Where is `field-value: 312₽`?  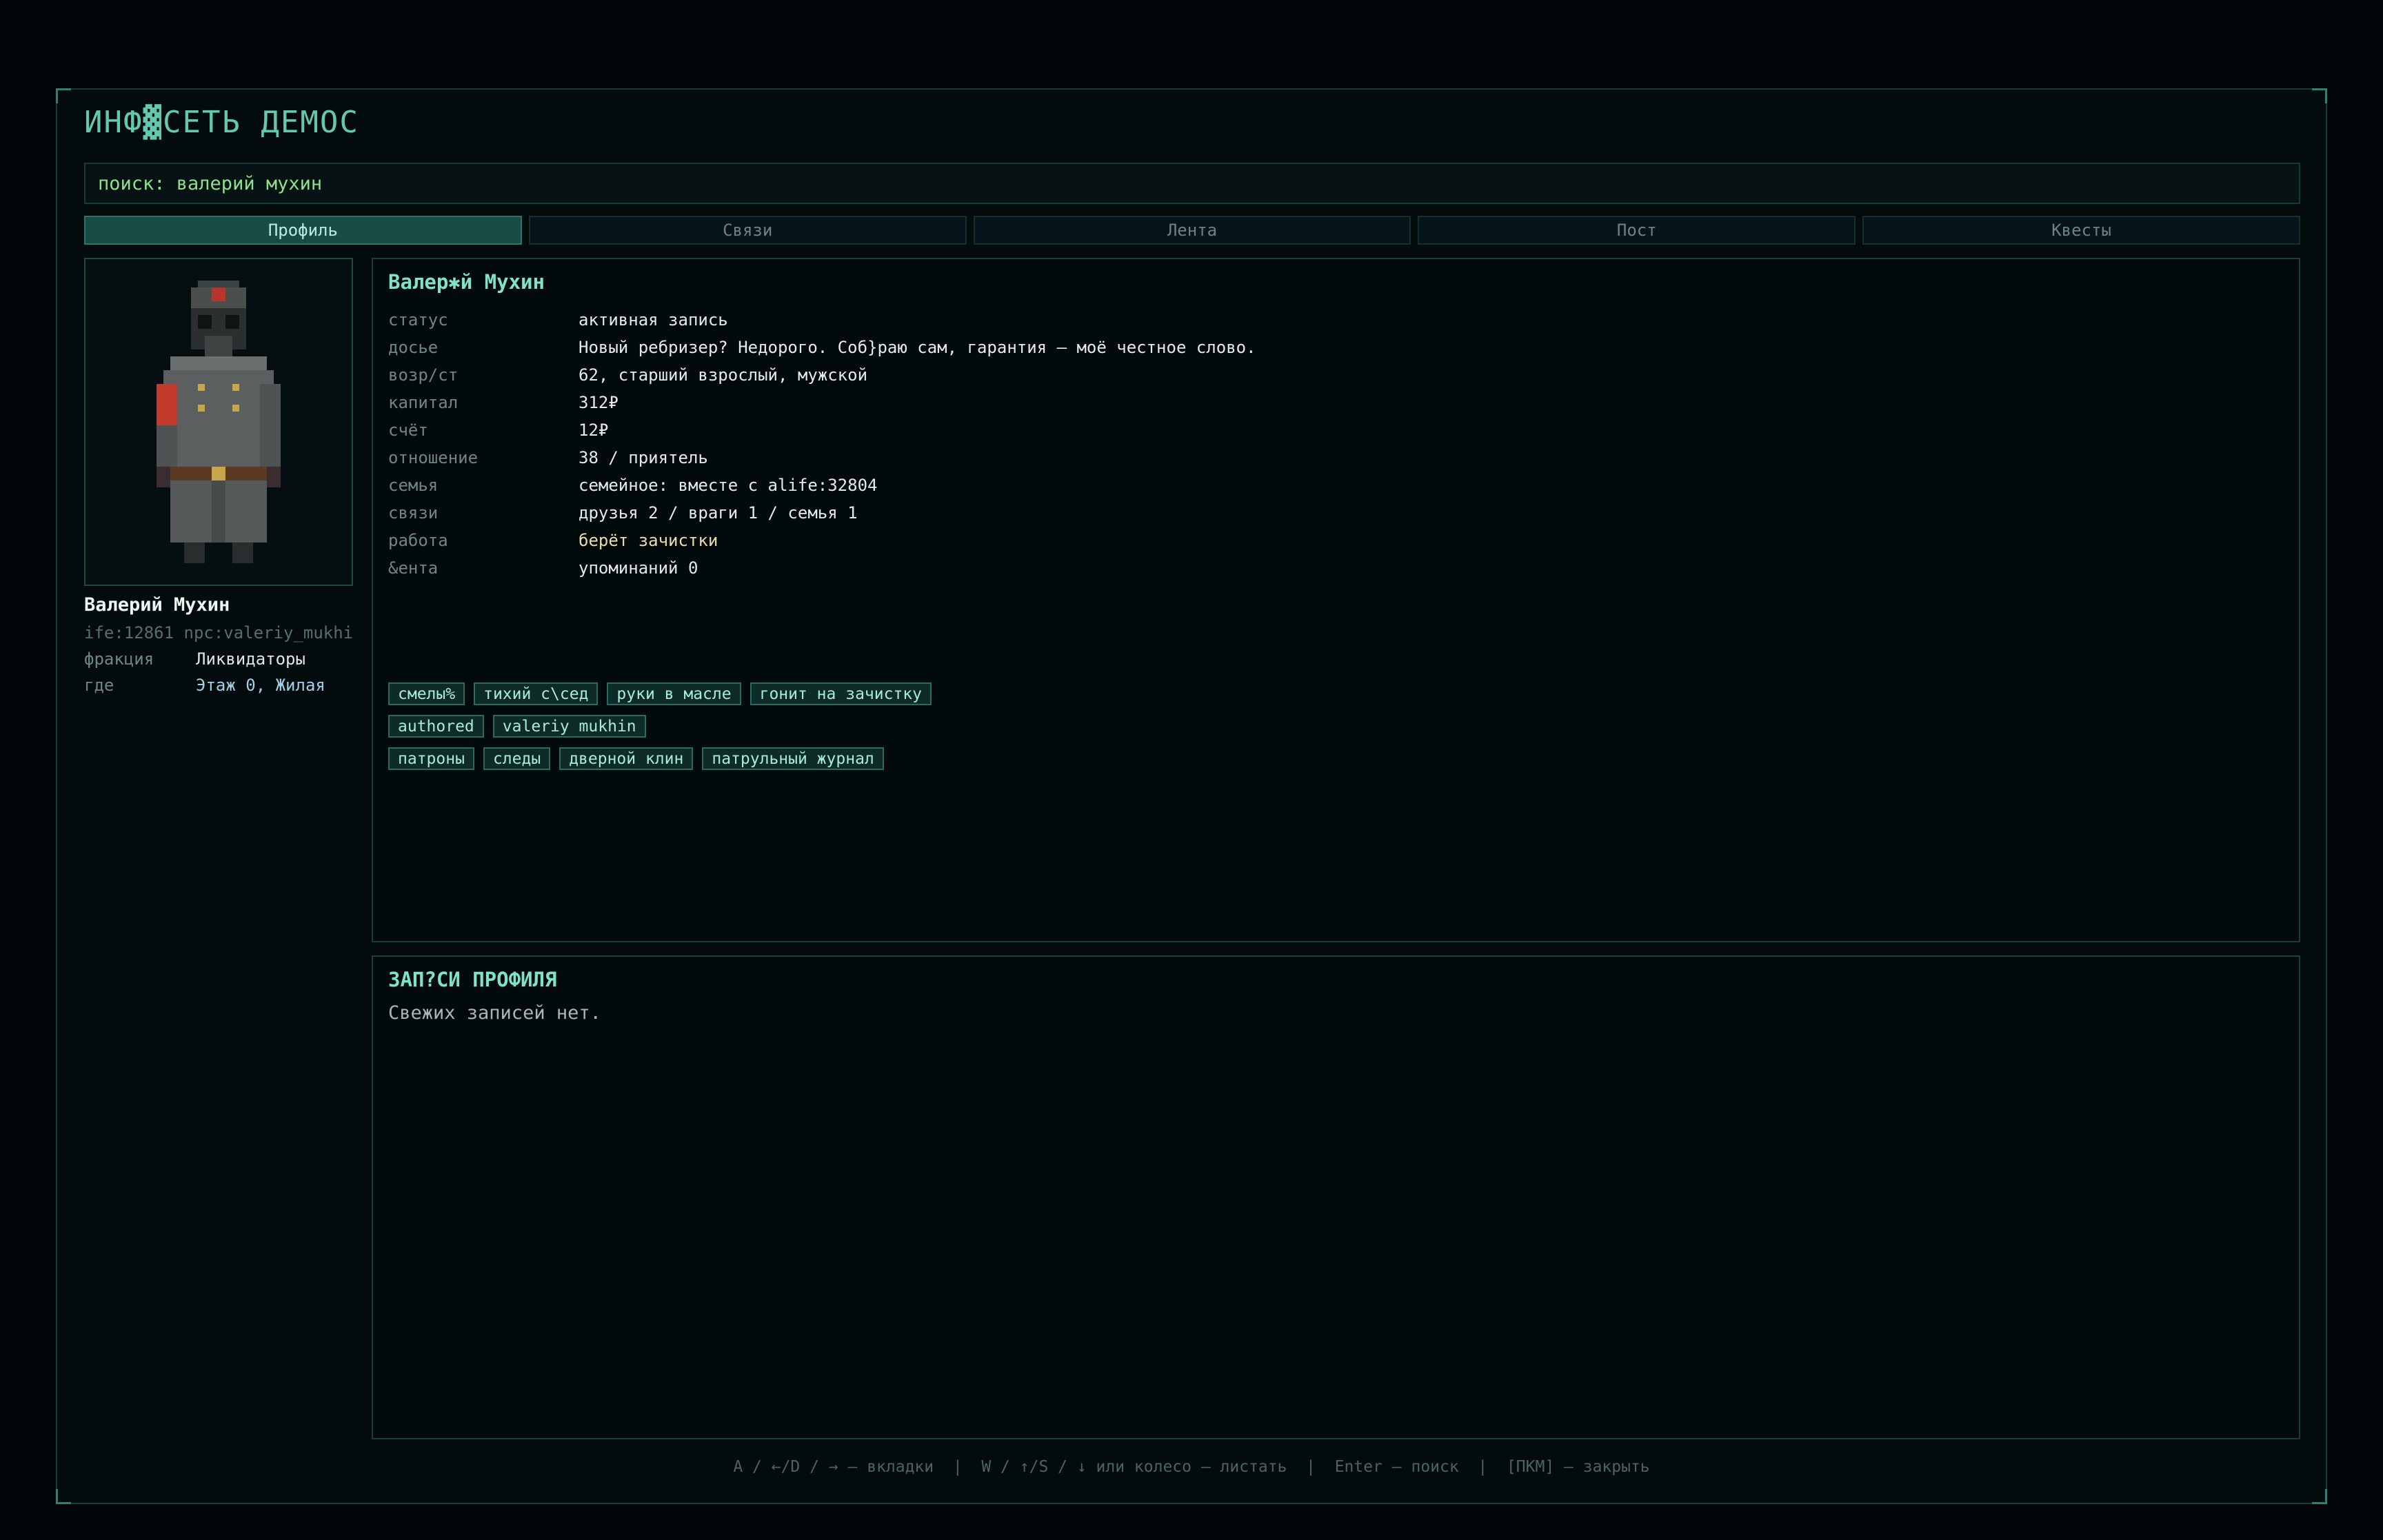
field-value: 312₽ is located at coordinates (599, 402).